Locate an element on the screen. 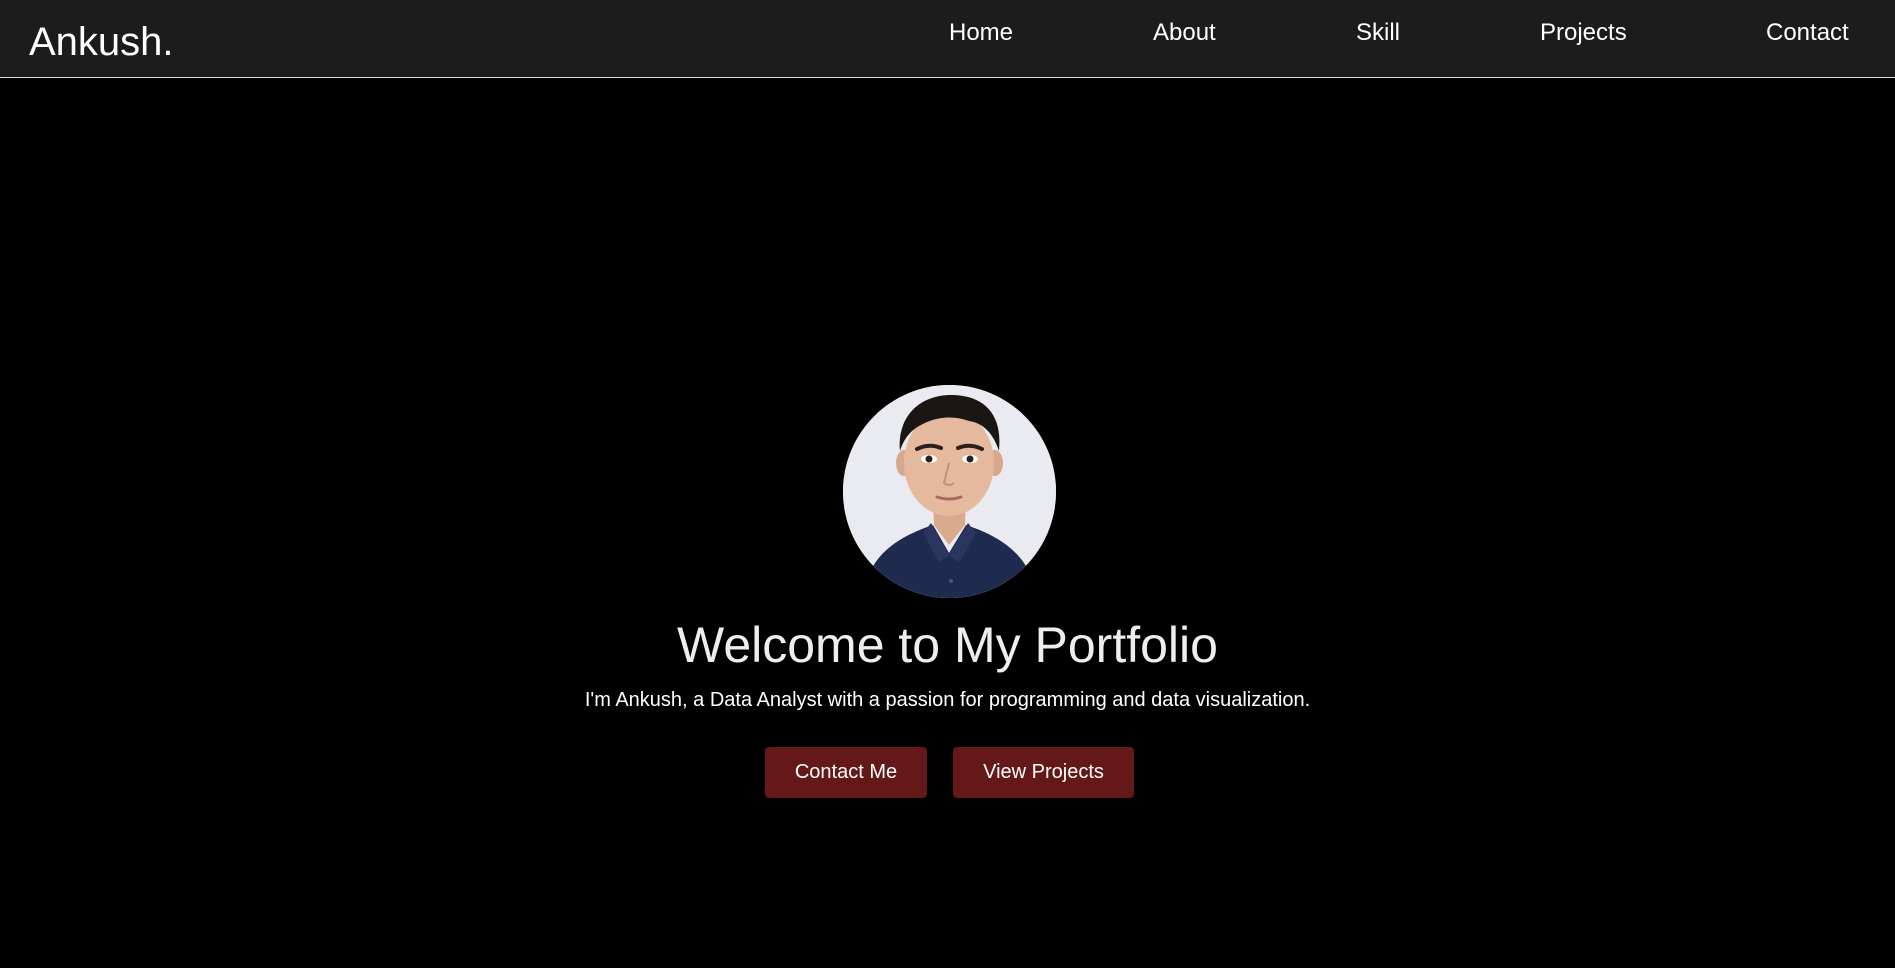 Image resolution: width=1895 pixels, height=968 pixels. nav-link-home: Home is located at coordinates (981, 33).